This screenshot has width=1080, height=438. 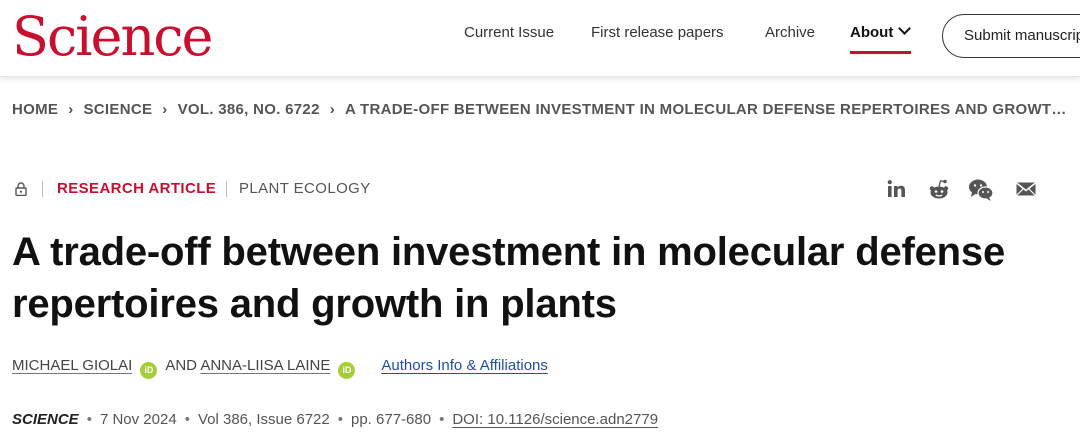 I want to click on linkedin-share-button, so click(x=897, y=189).